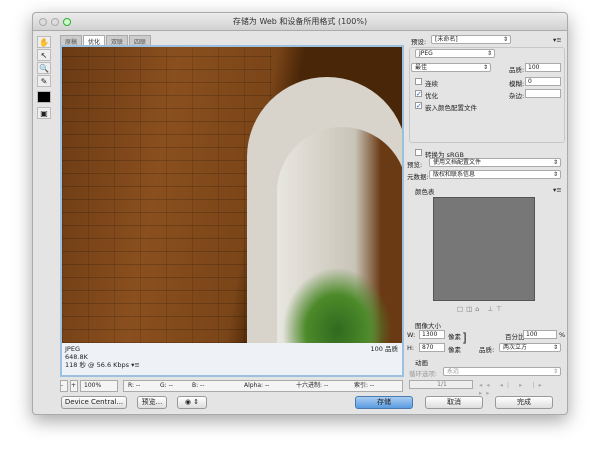 The height and width of the screenshot is (456, 600). What do you see at coordinates (418, 81) in the screenshot?
I see `progressive-checkbox` at bounding box center [418, 81].